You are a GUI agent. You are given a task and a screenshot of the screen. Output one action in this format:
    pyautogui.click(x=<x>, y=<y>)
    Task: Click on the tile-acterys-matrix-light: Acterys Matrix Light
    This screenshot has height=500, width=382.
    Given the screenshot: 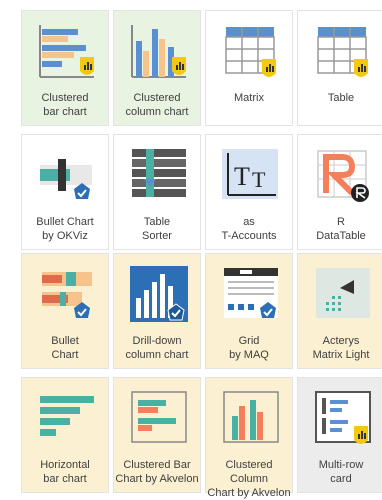 What is the action you would take?
    pyautogui.click(x=339, y=311)
    